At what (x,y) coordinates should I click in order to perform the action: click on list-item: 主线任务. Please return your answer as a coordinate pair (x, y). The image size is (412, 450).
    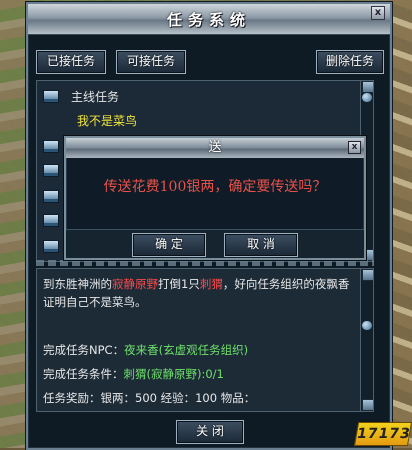
    Looking at the image, I should click on (81, 96).